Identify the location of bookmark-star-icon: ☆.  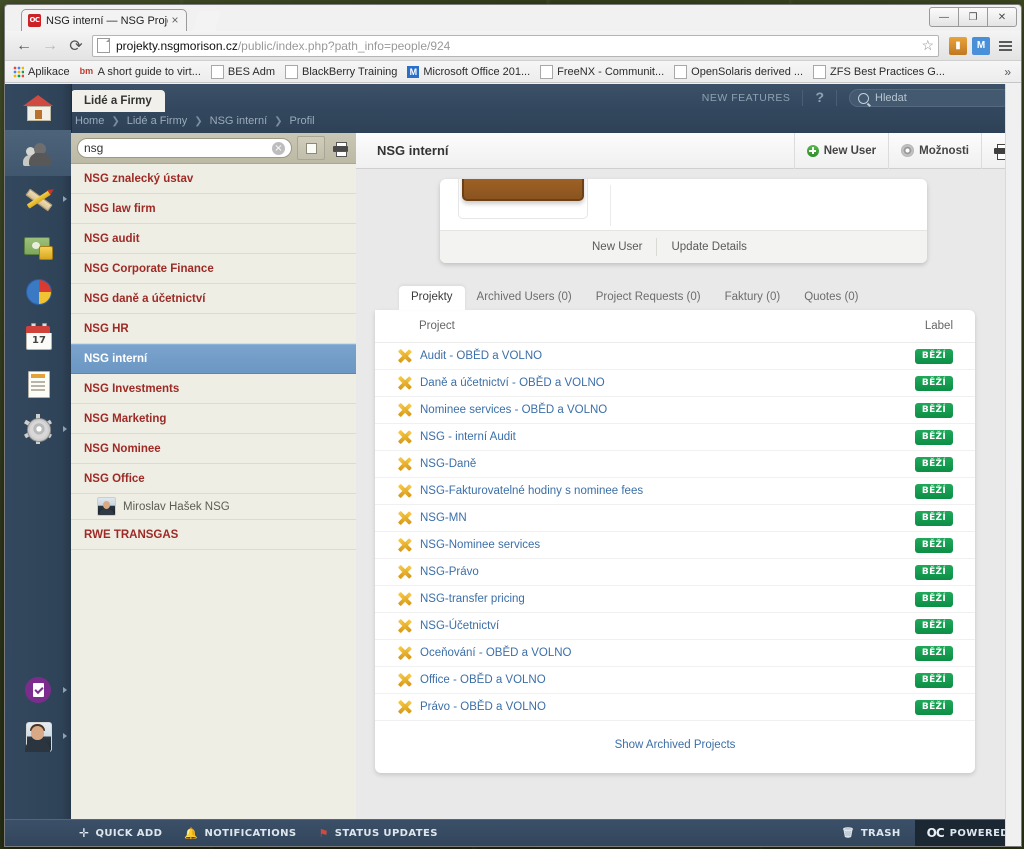
(927, 45).